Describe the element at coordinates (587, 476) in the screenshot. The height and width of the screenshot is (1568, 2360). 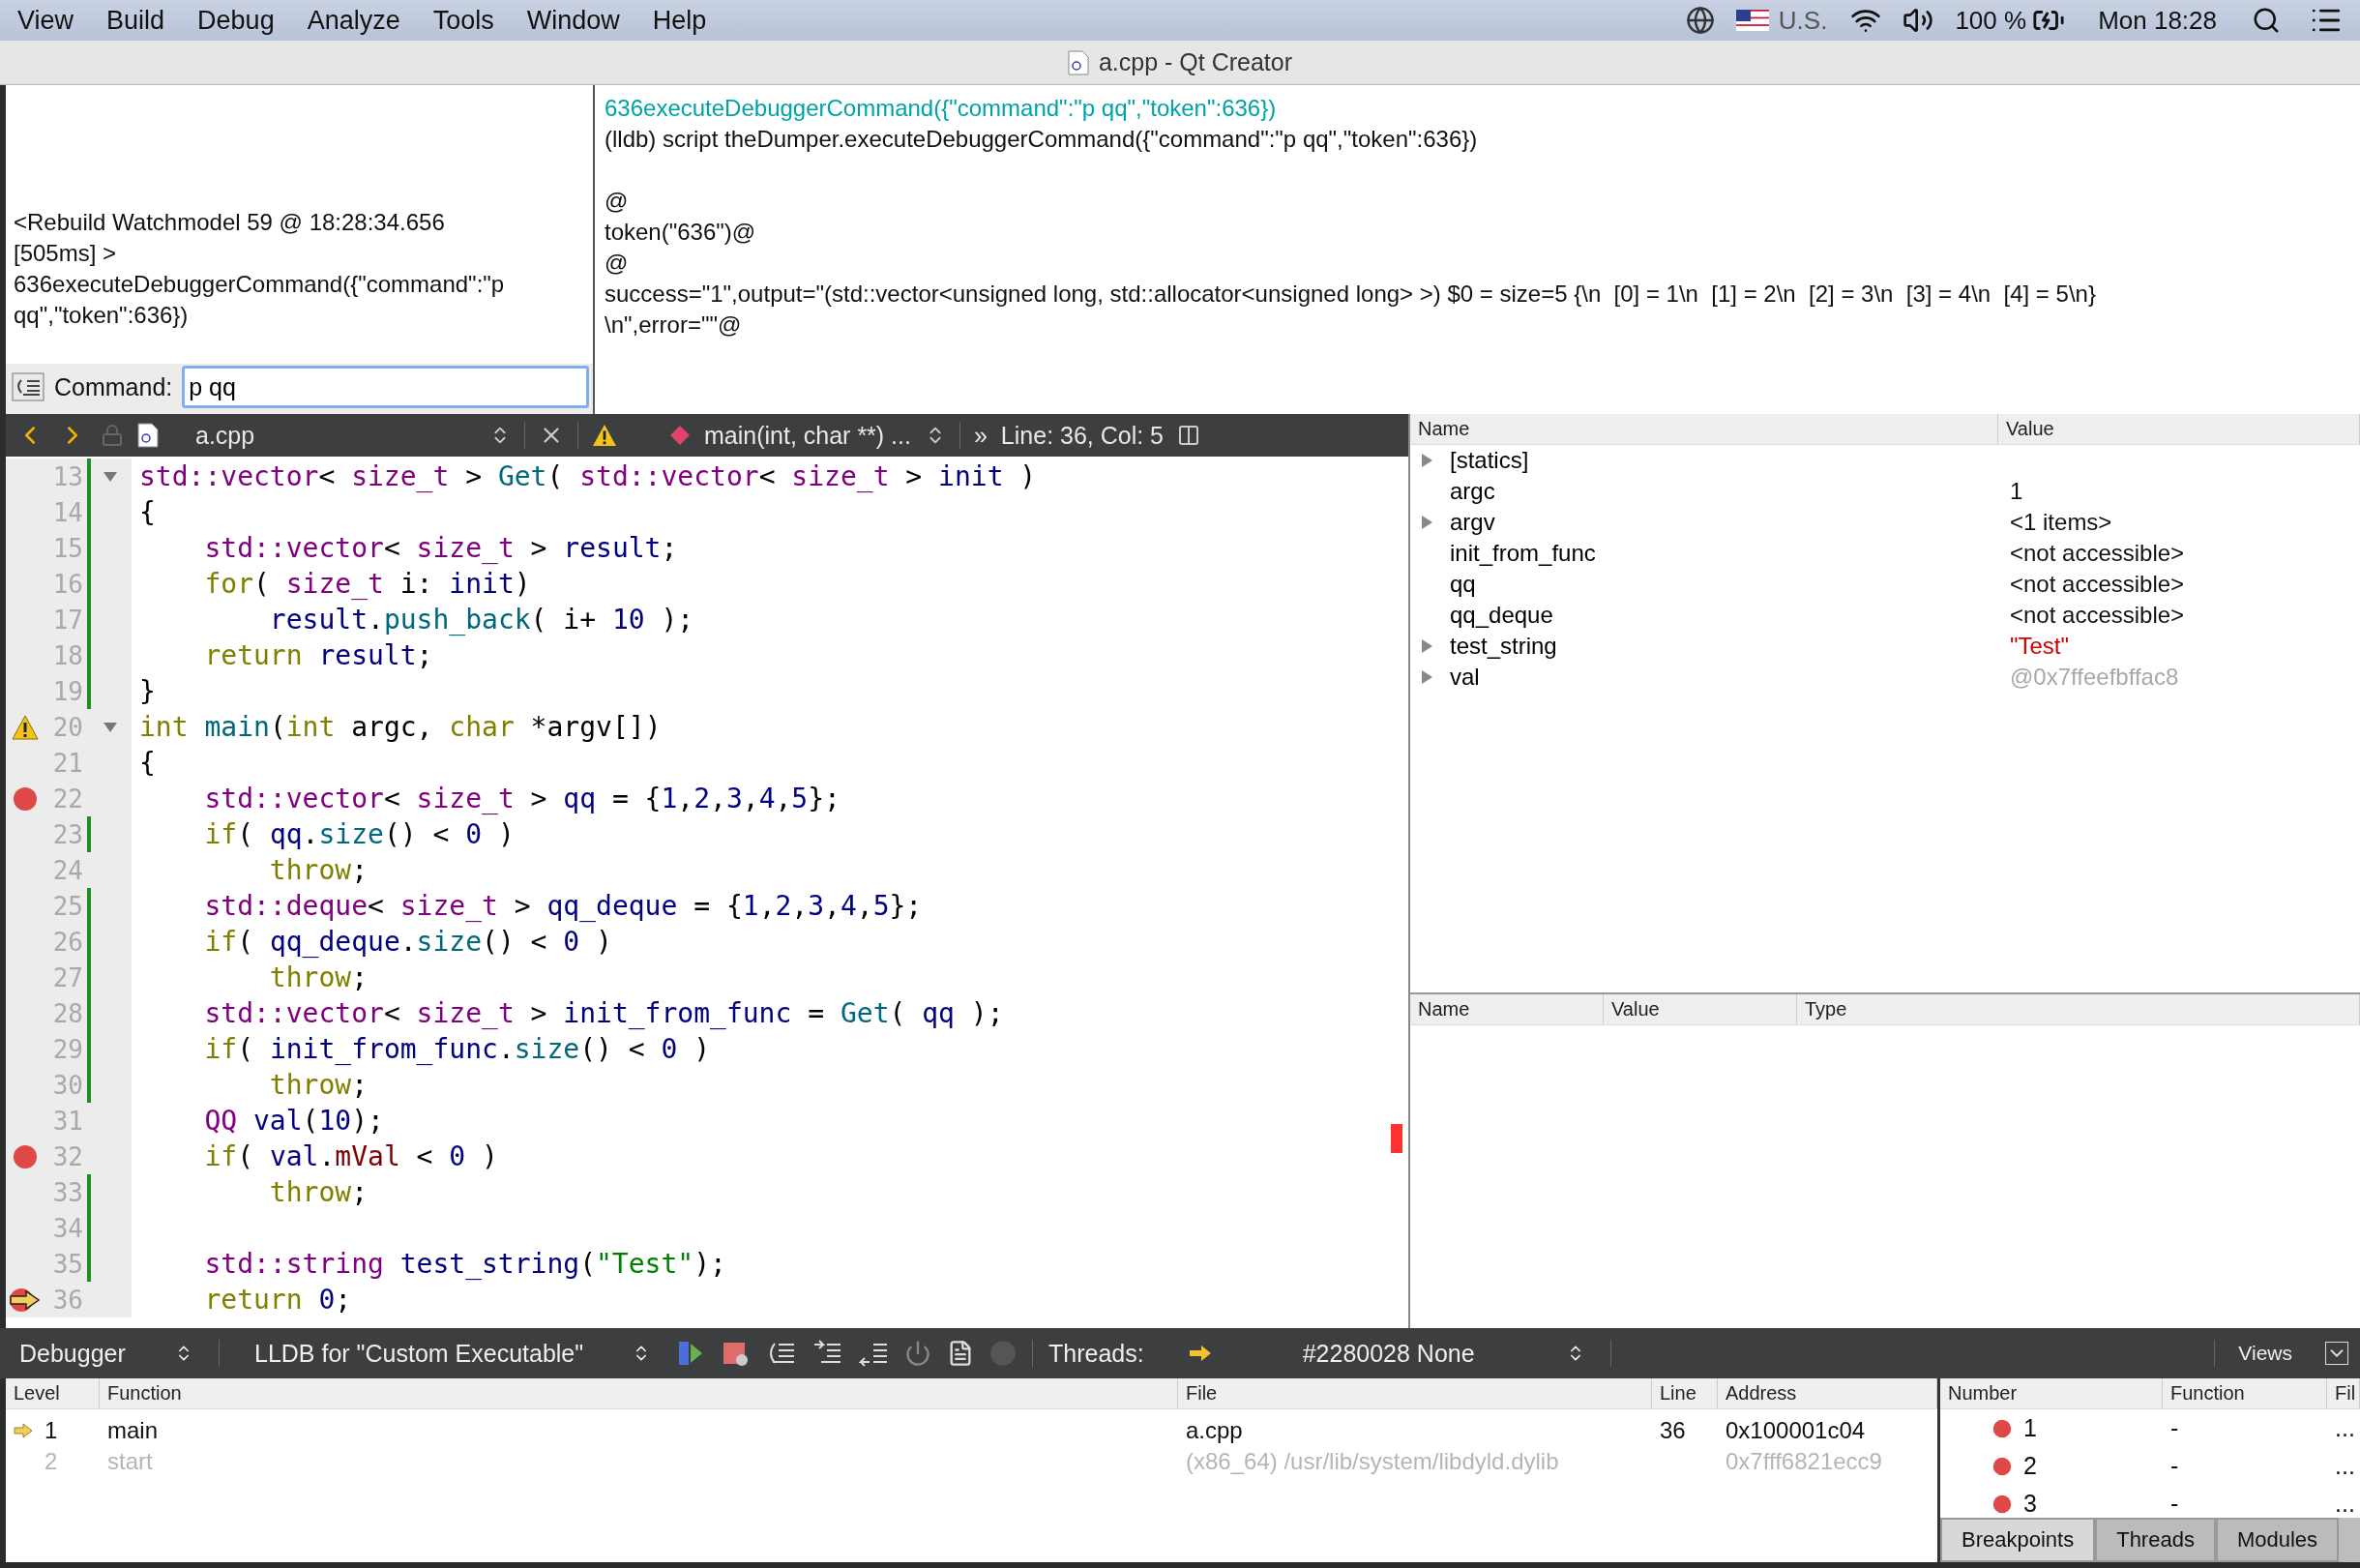
I see `code-line: std::vector< size_t > Get( std::vector< size_t > init )` at that location.